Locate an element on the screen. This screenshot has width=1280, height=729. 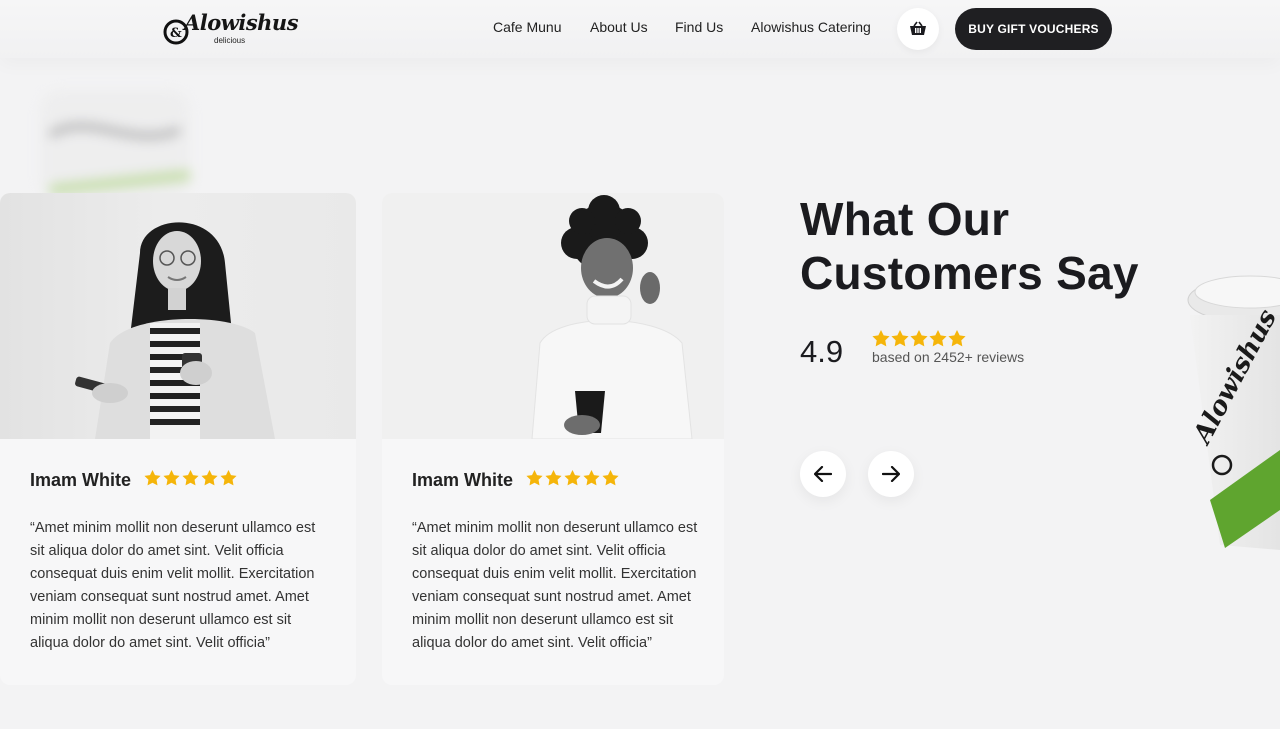
review-count-text: based on 2452+ reviews is located at coordinates (948, 357).